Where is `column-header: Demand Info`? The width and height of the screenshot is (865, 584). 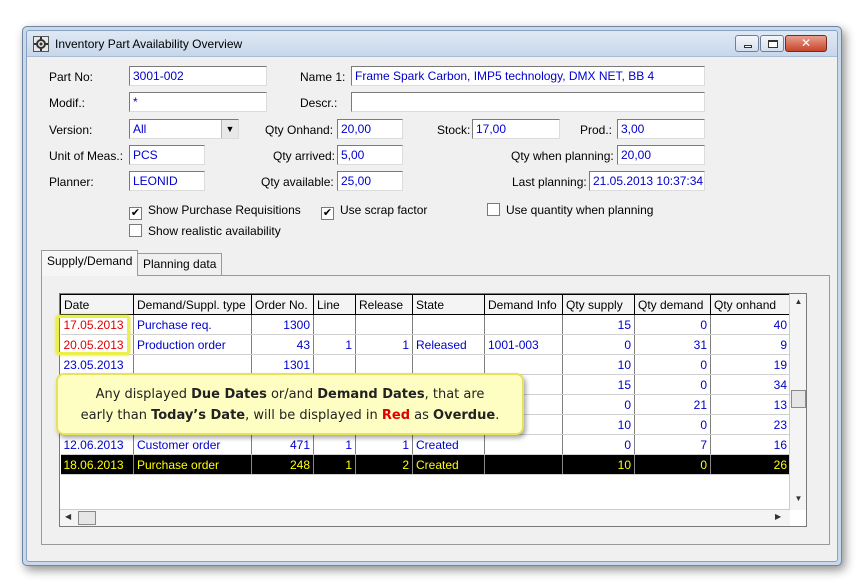
column-header: Demand Info is located at coordinates (523, 304).